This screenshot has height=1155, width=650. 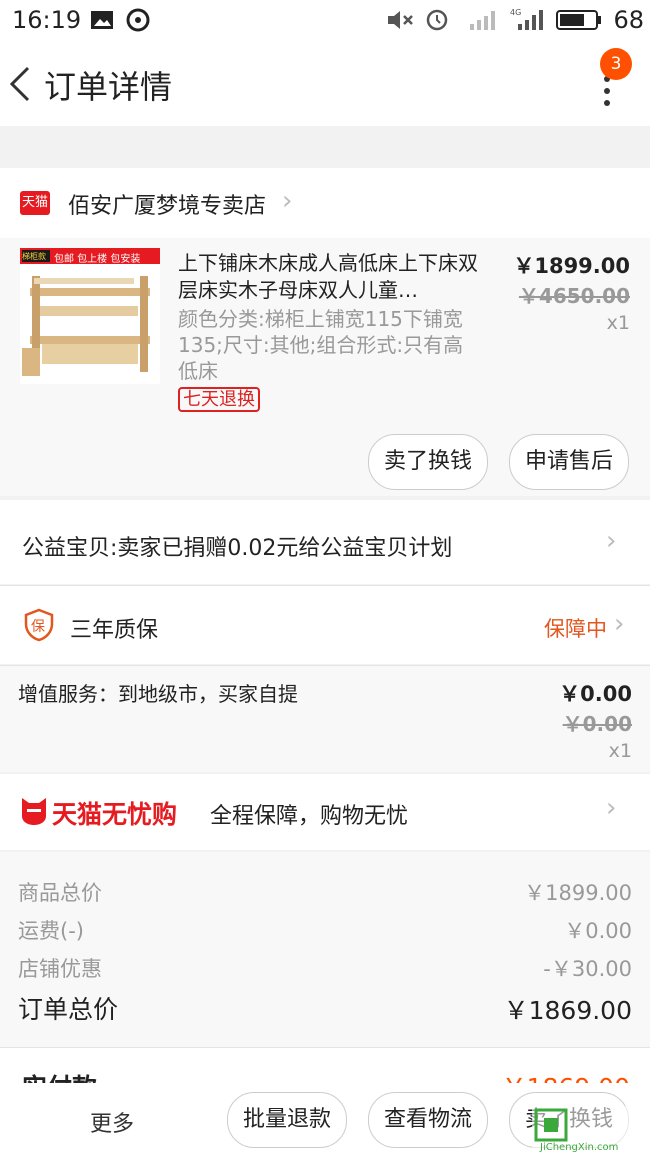 What do you see at coordinates (526, 19) in the screenshot?
I see `signal-4g-icon: 4G` at bounding box center [526, 19].